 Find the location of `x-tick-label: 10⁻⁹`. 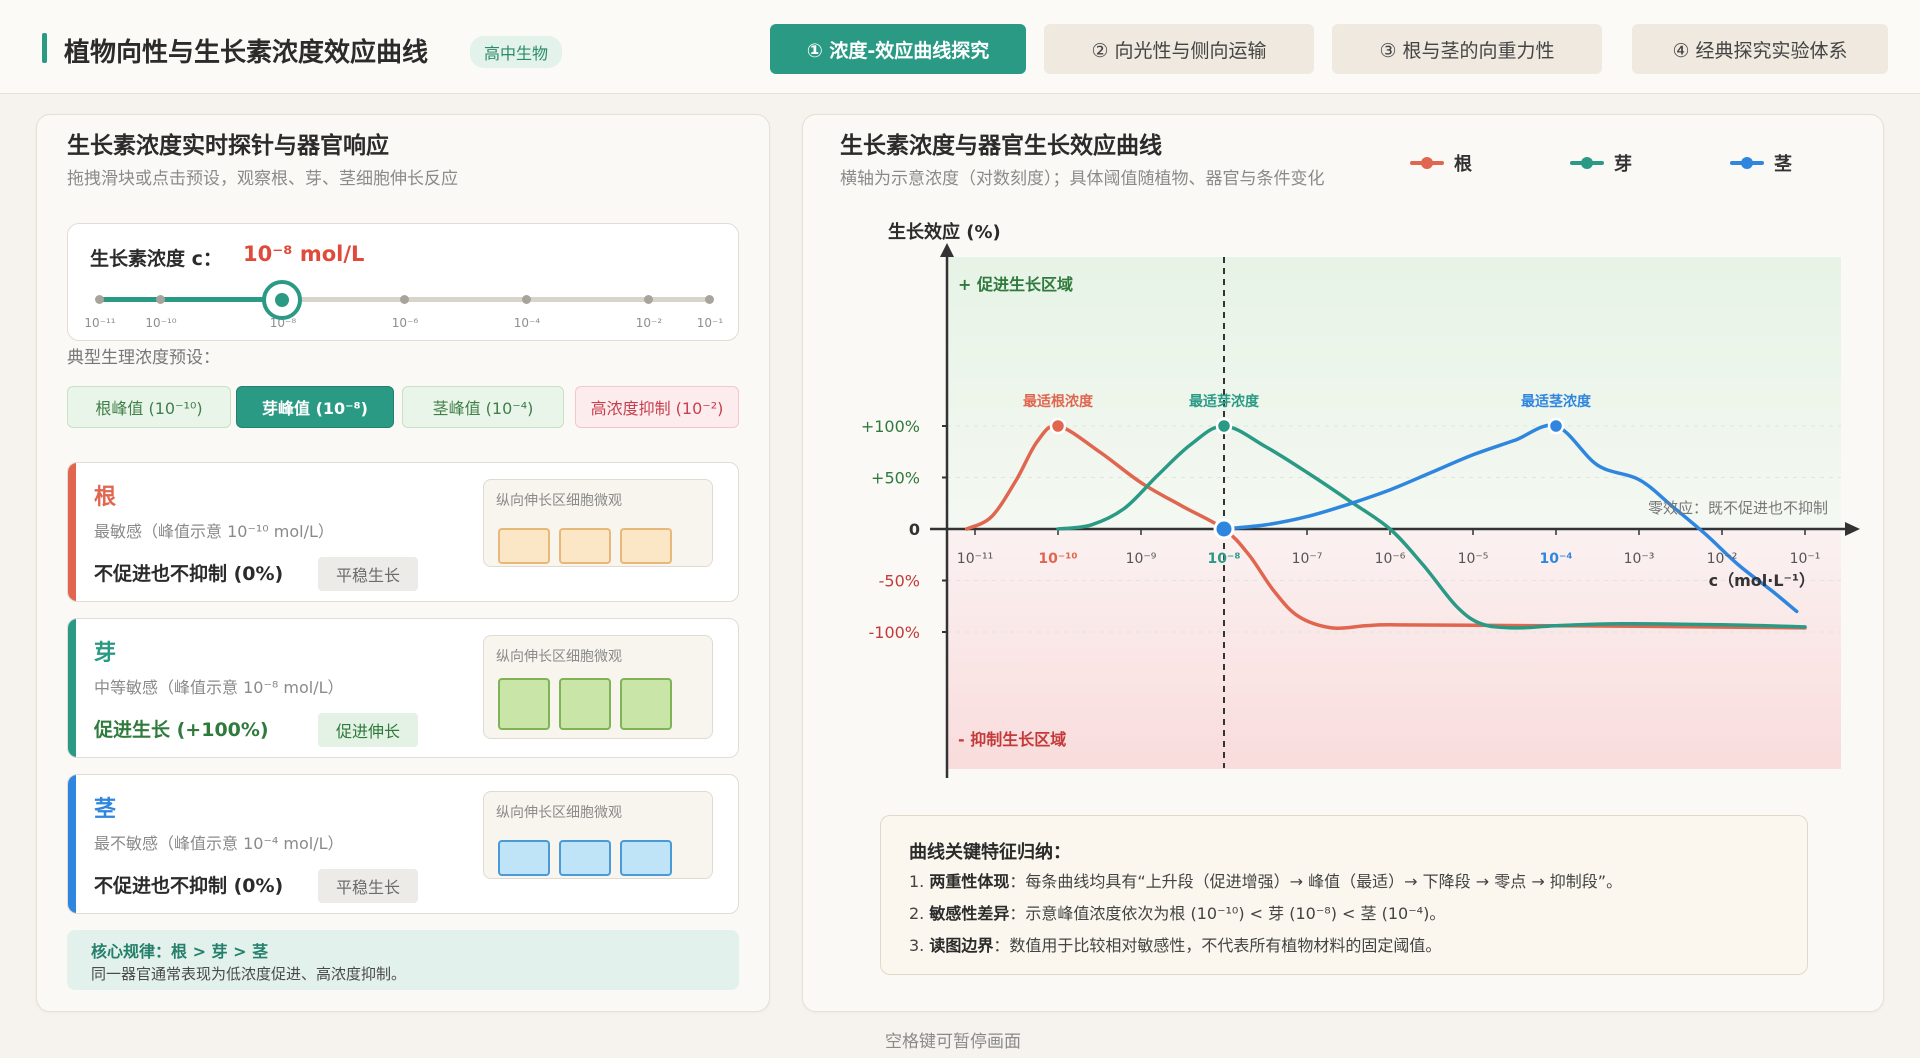

x-tick-label: 10⁻⁹ is located at coordinates (1141, 559).